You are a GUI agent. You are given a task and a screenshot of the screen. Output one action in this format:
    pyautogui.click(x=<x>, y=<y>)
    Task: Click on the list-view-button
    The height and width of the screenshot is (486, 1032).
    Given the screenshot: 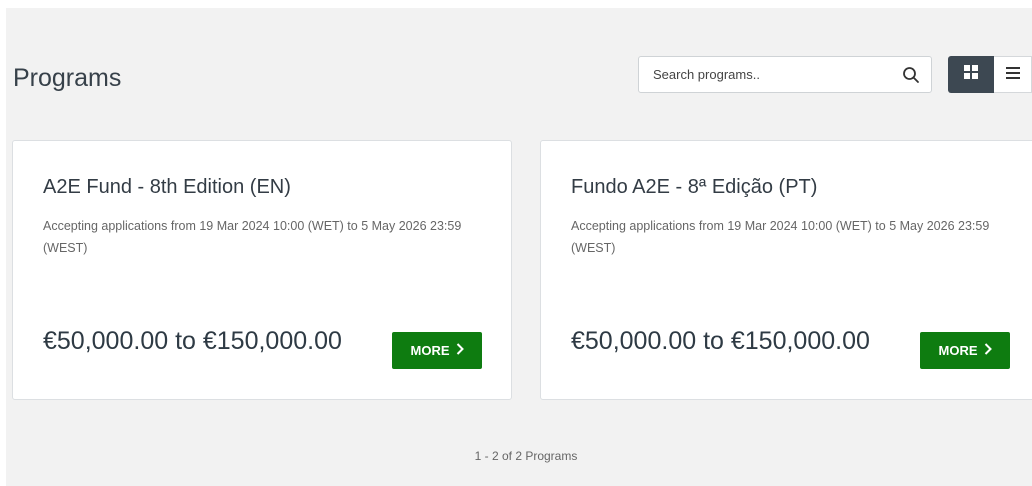 What is the action you would take?
    pyautogui.click(x=1013, y=74)
    